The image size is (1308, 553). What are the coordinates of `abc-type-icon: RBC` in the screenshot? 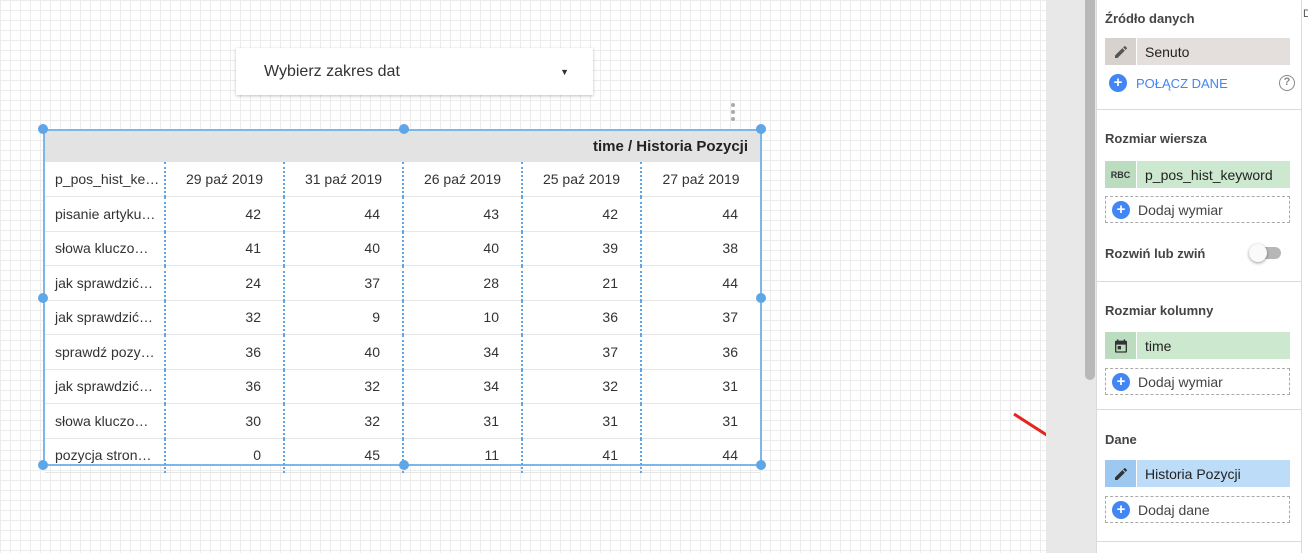 It's located at (1121, 174).